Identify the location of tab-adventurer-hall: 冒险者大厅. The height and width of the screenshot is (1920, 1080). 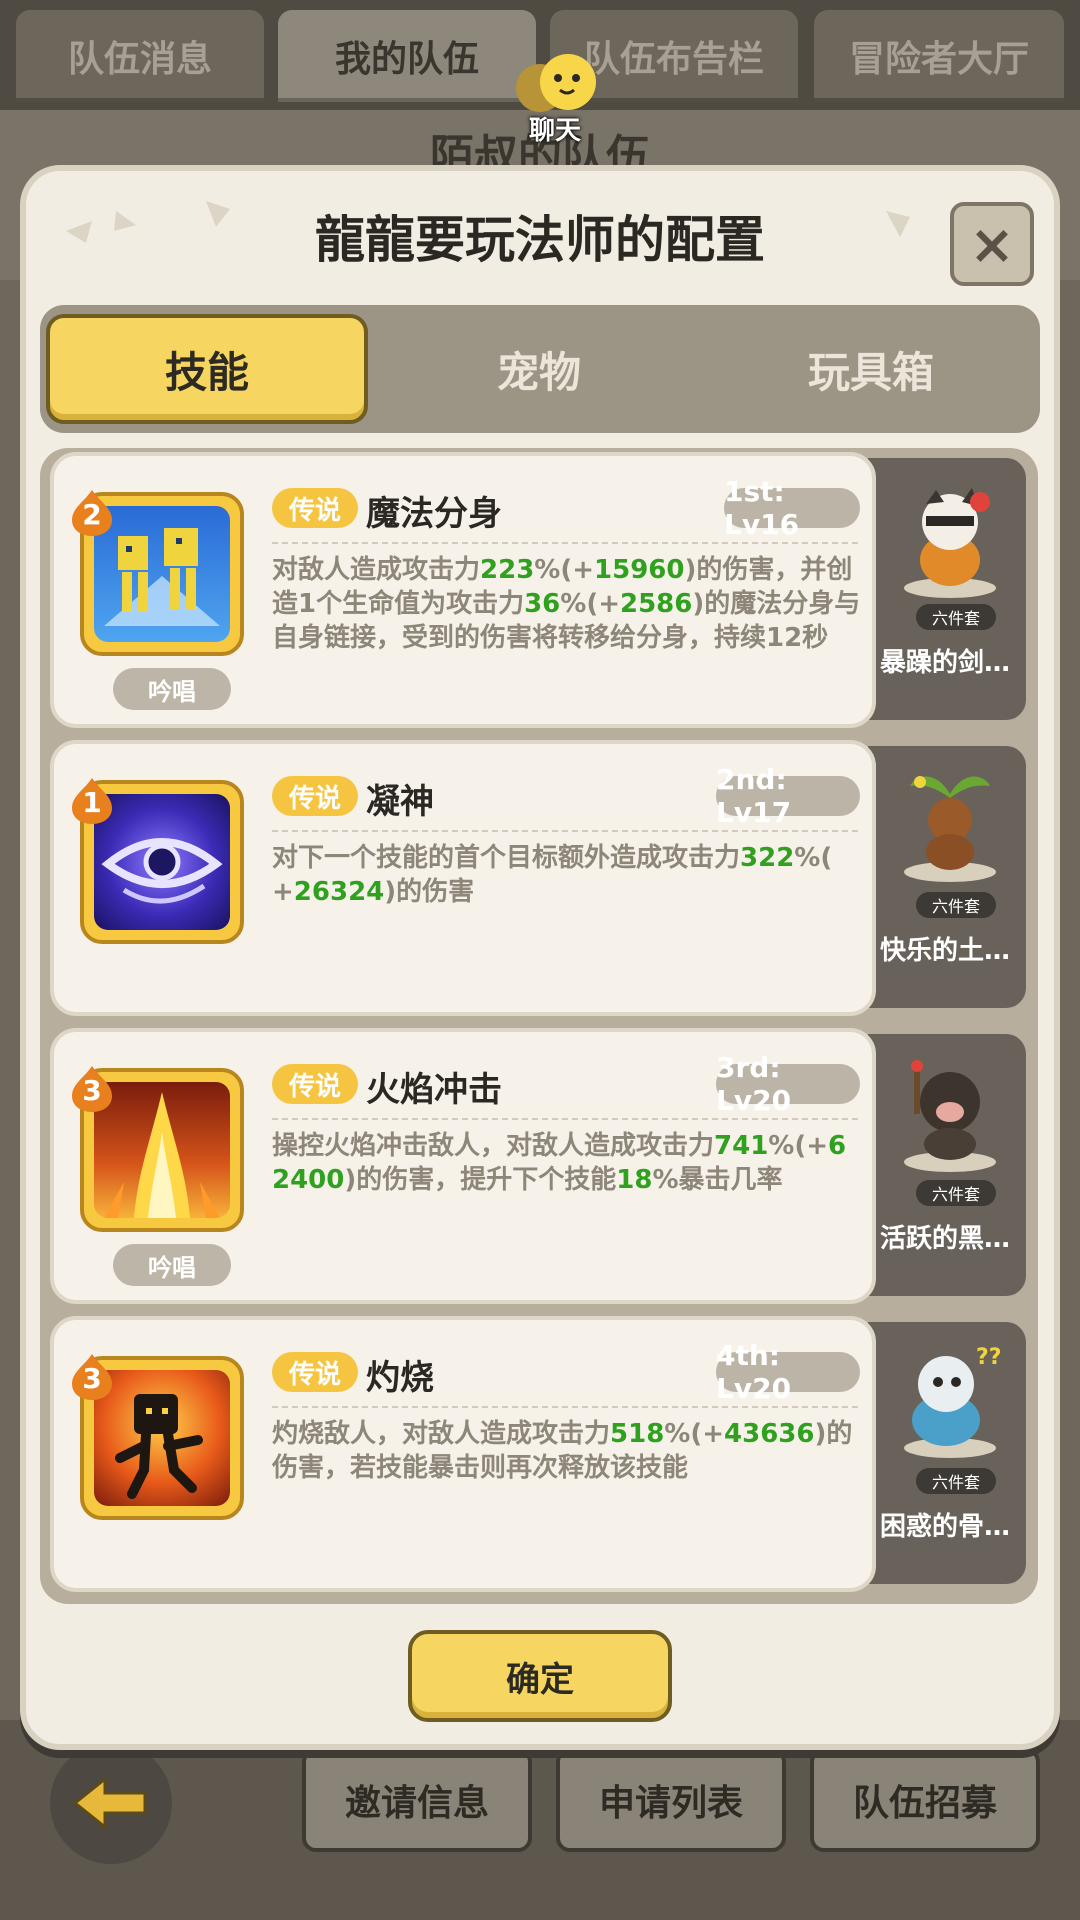
(939, 56).